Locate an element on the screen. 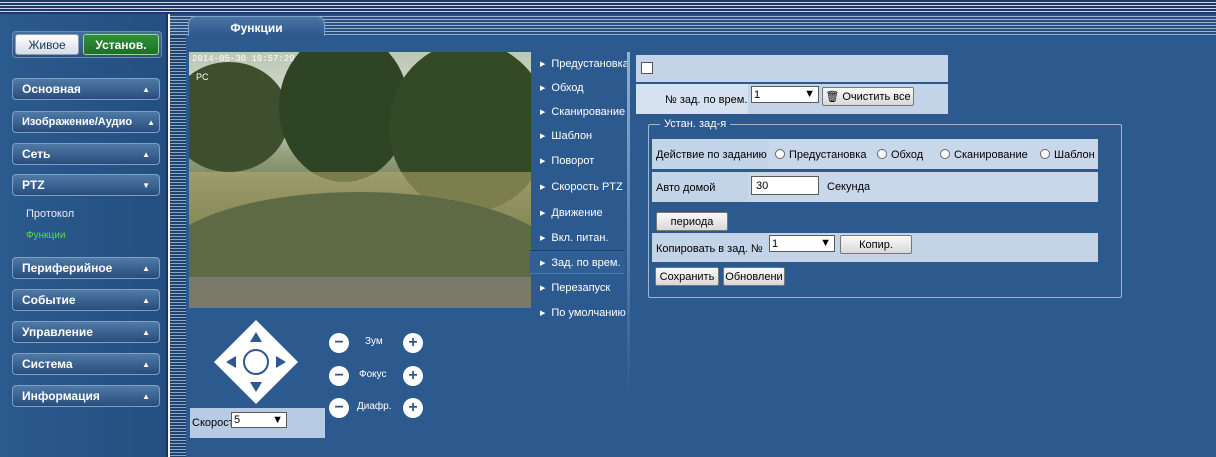 The height and width of the screenshot is (457, 1216). function-item-time-task: ▶ Зад. по врем. is located at coordinates (580, 263).